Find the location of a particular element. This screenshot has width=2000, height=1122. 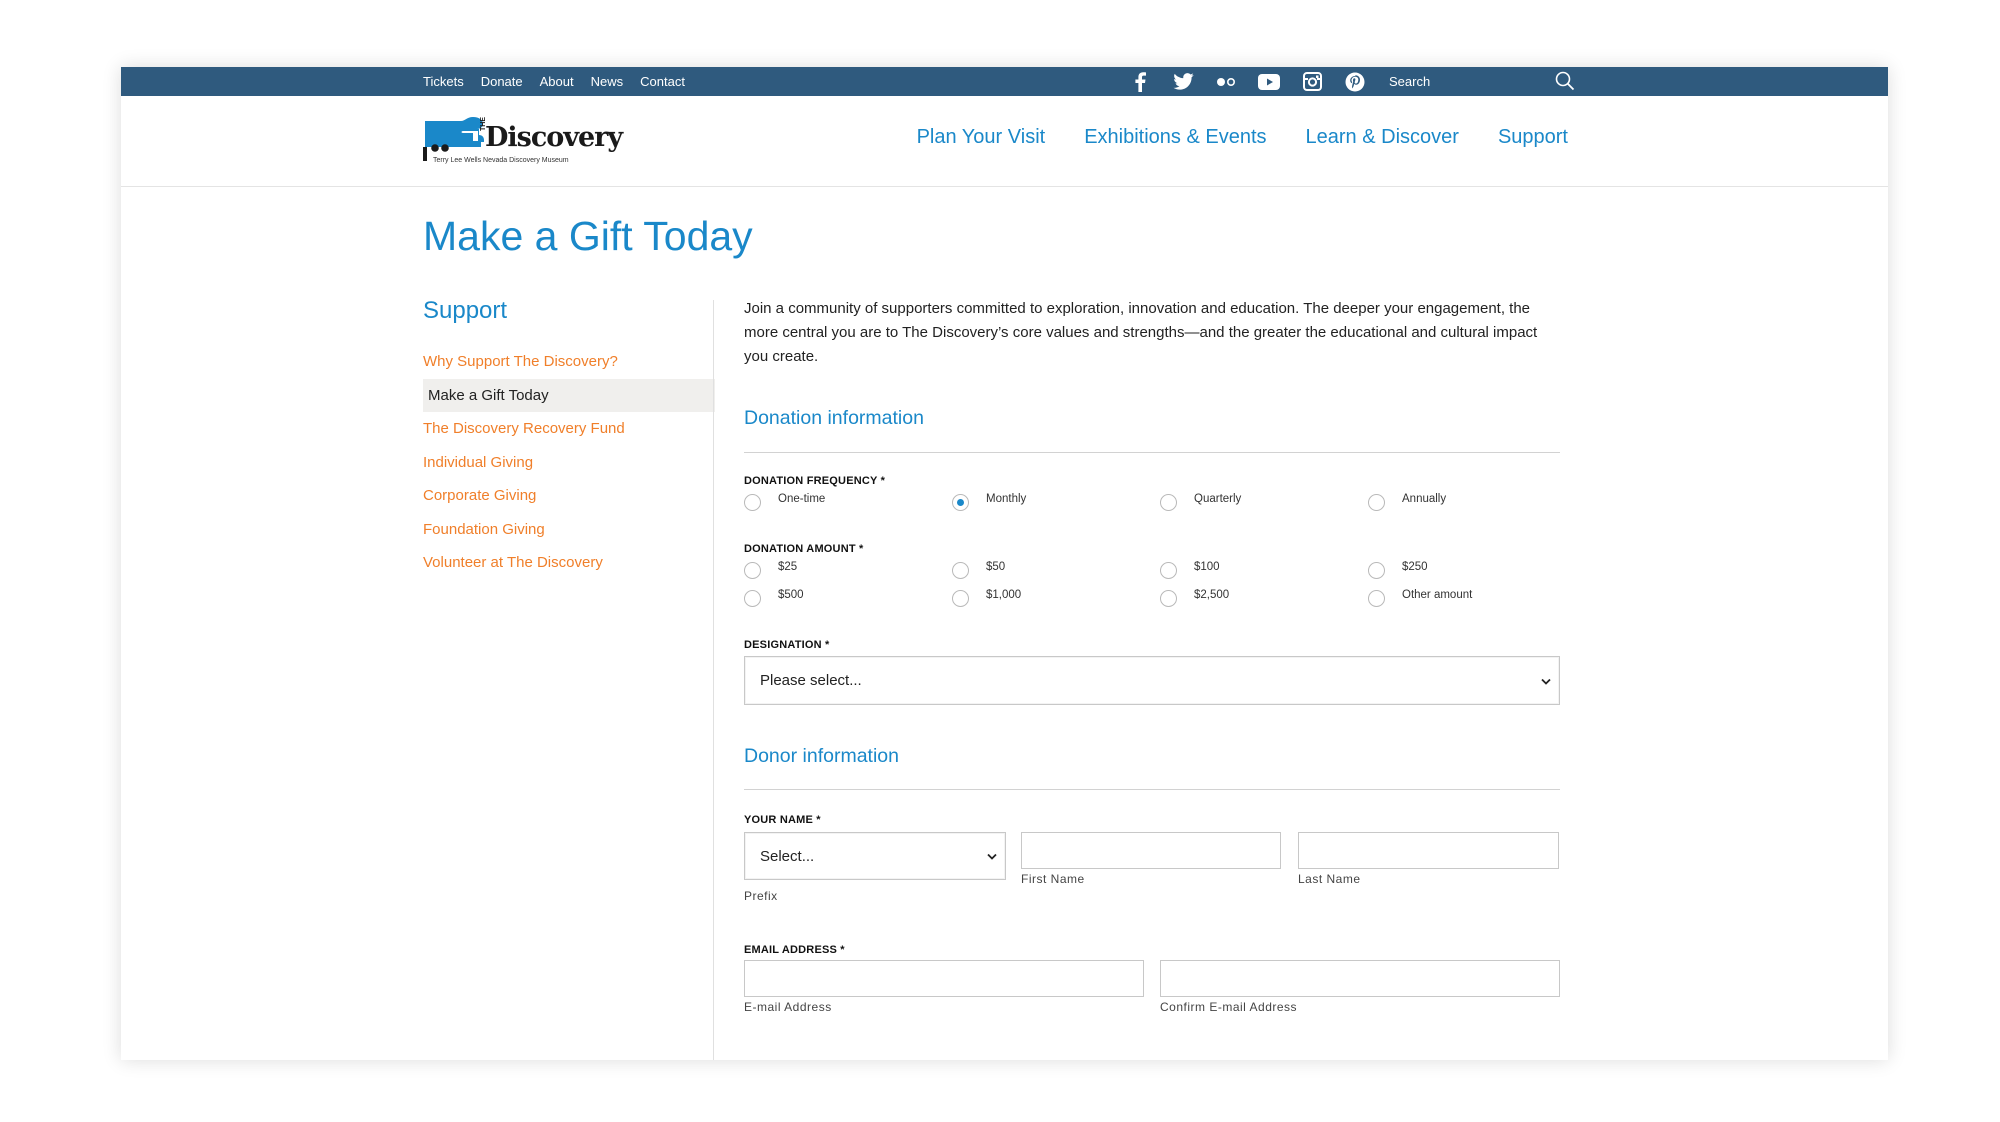

first-name-field is located at coordinates (1151, 850).